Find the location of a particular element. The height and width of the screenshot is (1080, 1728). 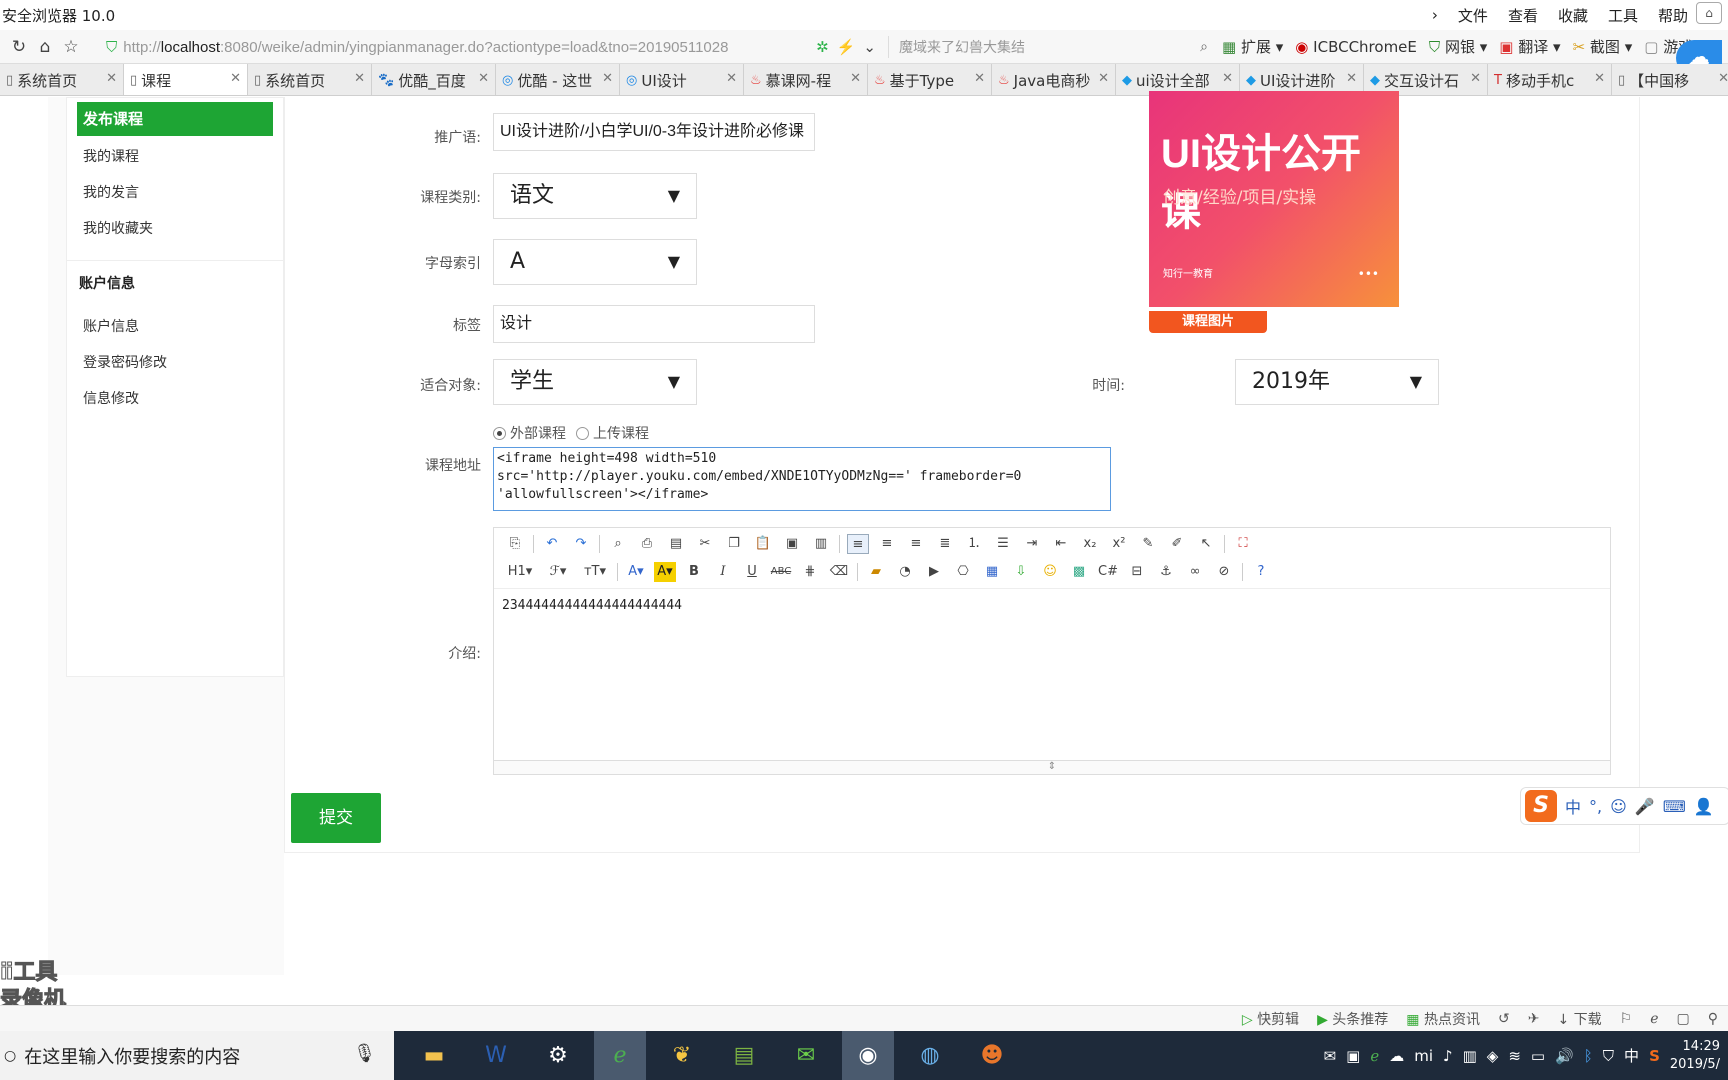

highlight-icon: A▾ is located at coordinates (665, 572).